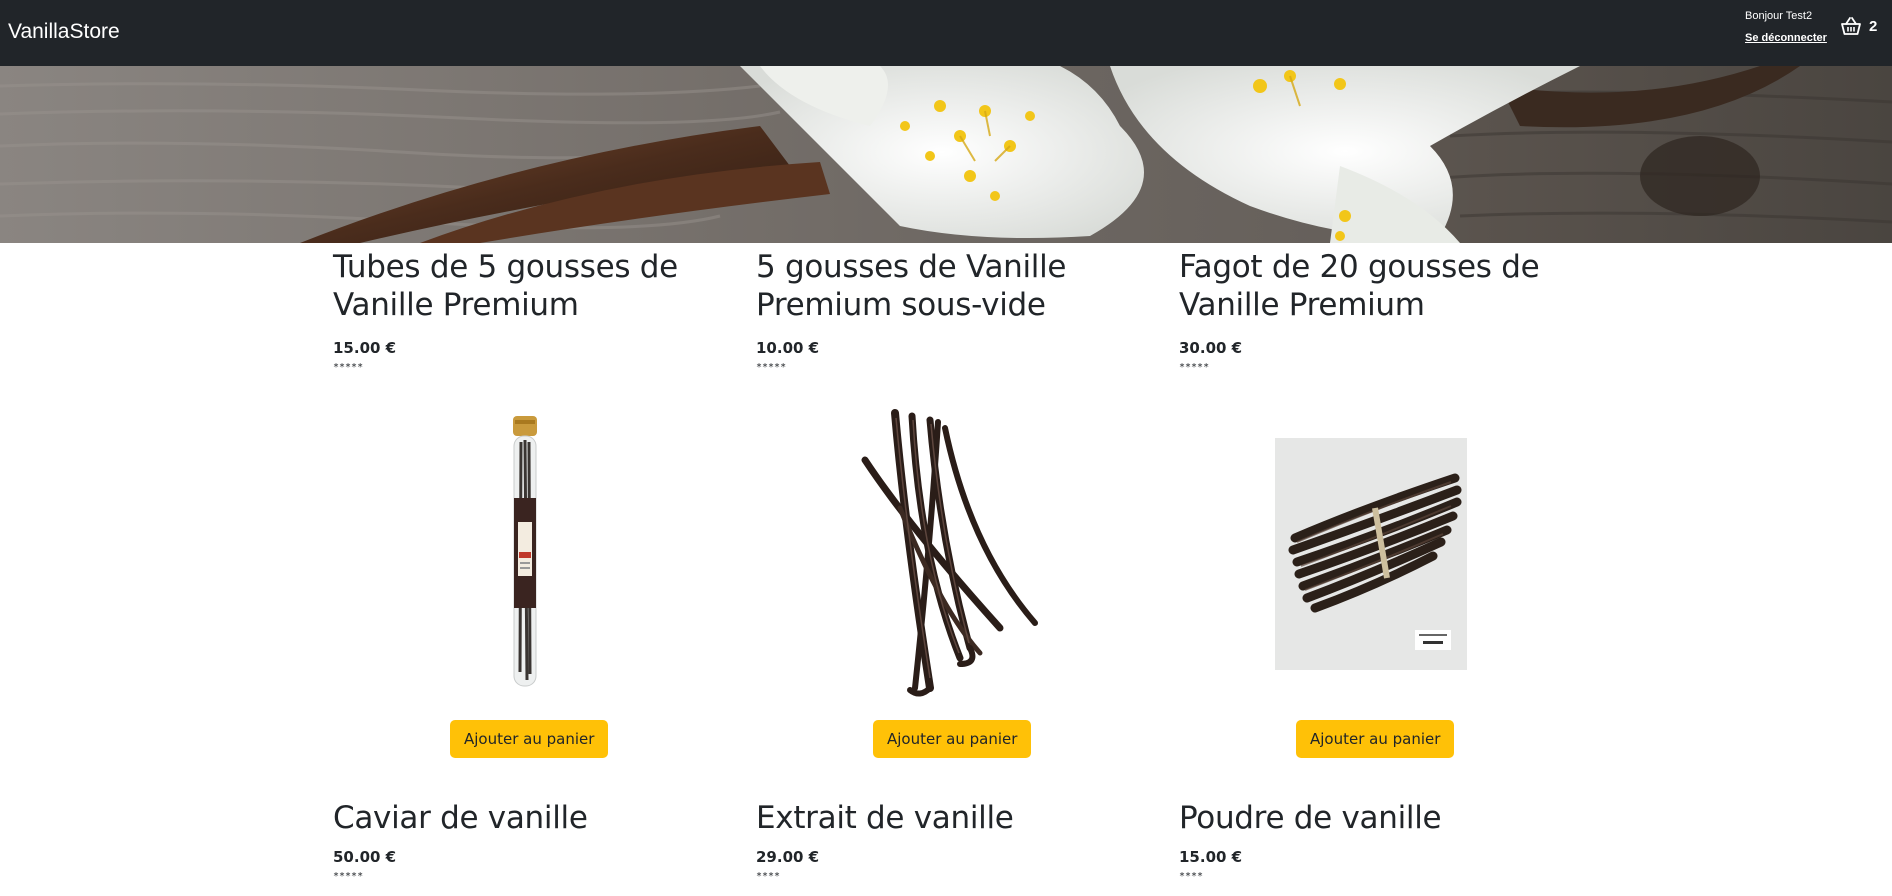 This screenshot has width=1892, height=896. Describe the element at coordinates (1790, 27) in the screenshot. I see `user-block: Bonjour Test2 Se déconnecter` at that location.